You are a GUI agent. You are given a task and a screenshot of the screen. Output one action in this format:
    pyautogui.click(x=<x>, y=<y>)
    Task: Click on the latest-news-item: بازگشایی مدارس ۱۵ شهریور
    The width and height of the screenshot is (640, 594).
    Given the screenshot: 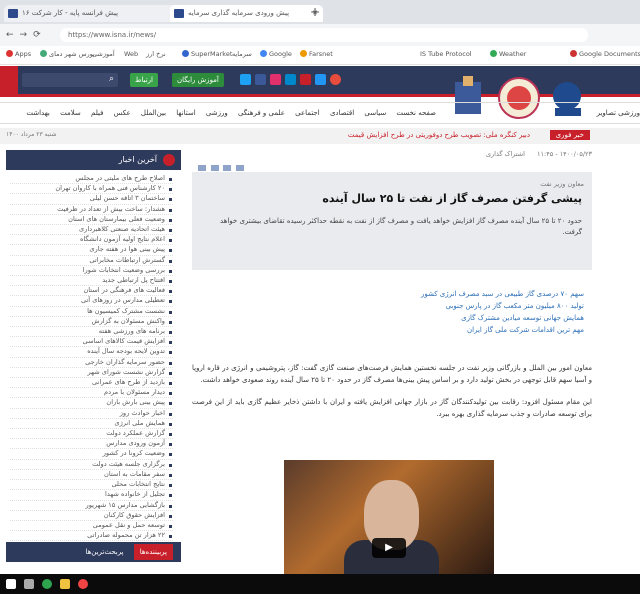 What is the action you would take?
    pyautogui.click(x=91, y=506)
    